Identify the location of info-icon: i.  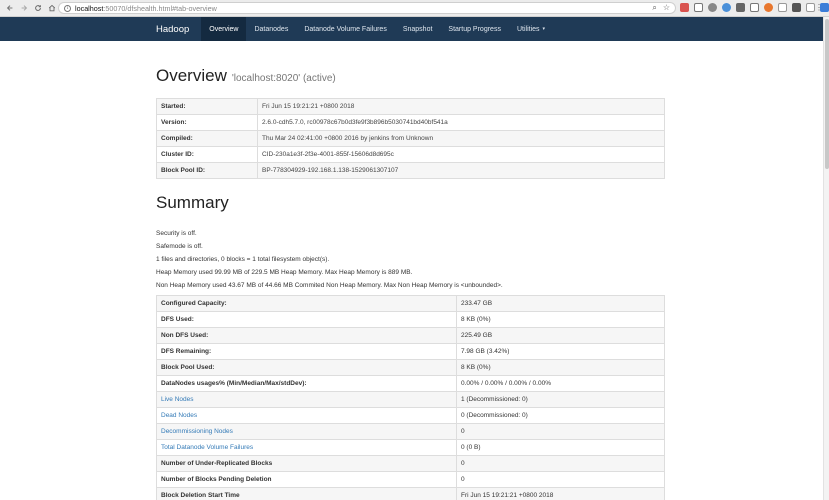
(67, 8).